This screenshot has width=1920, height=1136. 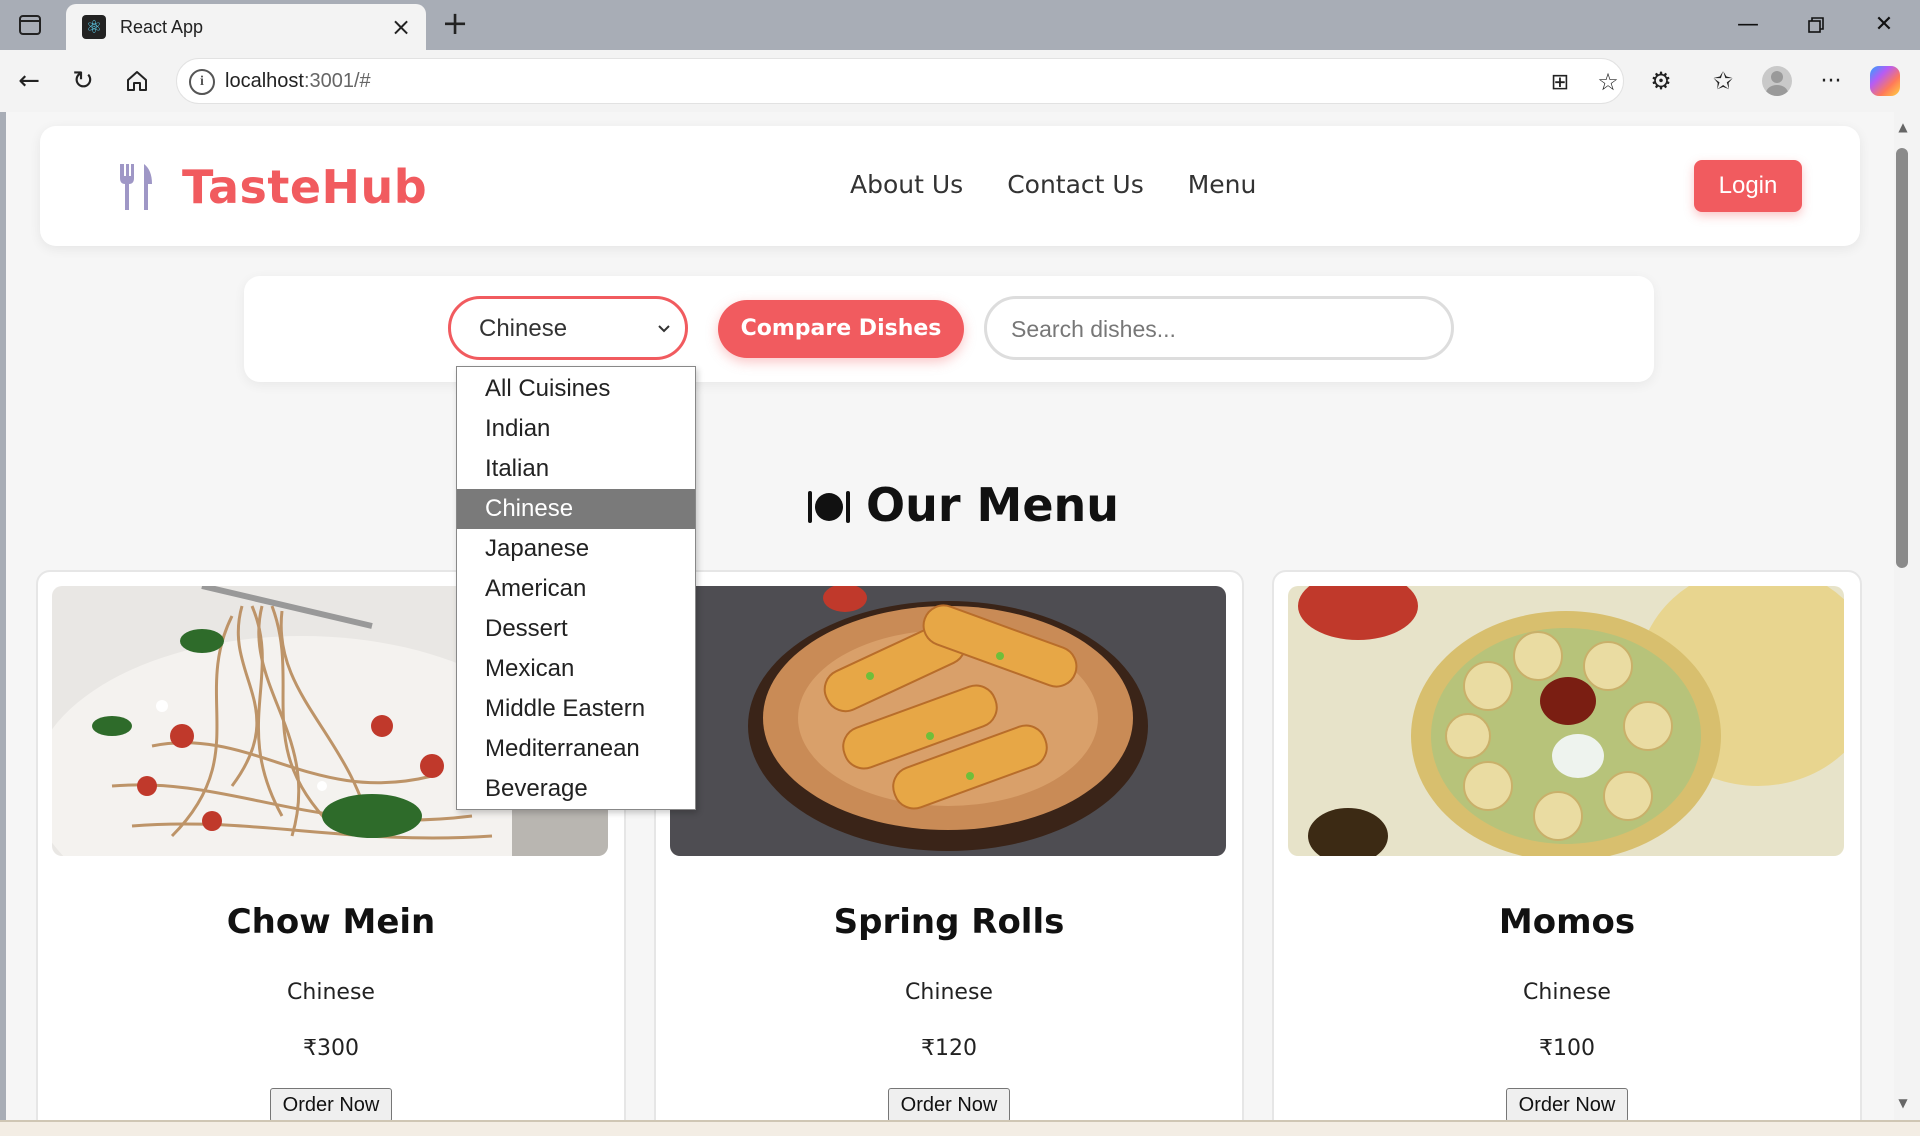 What do you see at coordinates (576, 469) in the screenshot?
I see `cuisine-option: Italian` at bounding box center [576, 469].